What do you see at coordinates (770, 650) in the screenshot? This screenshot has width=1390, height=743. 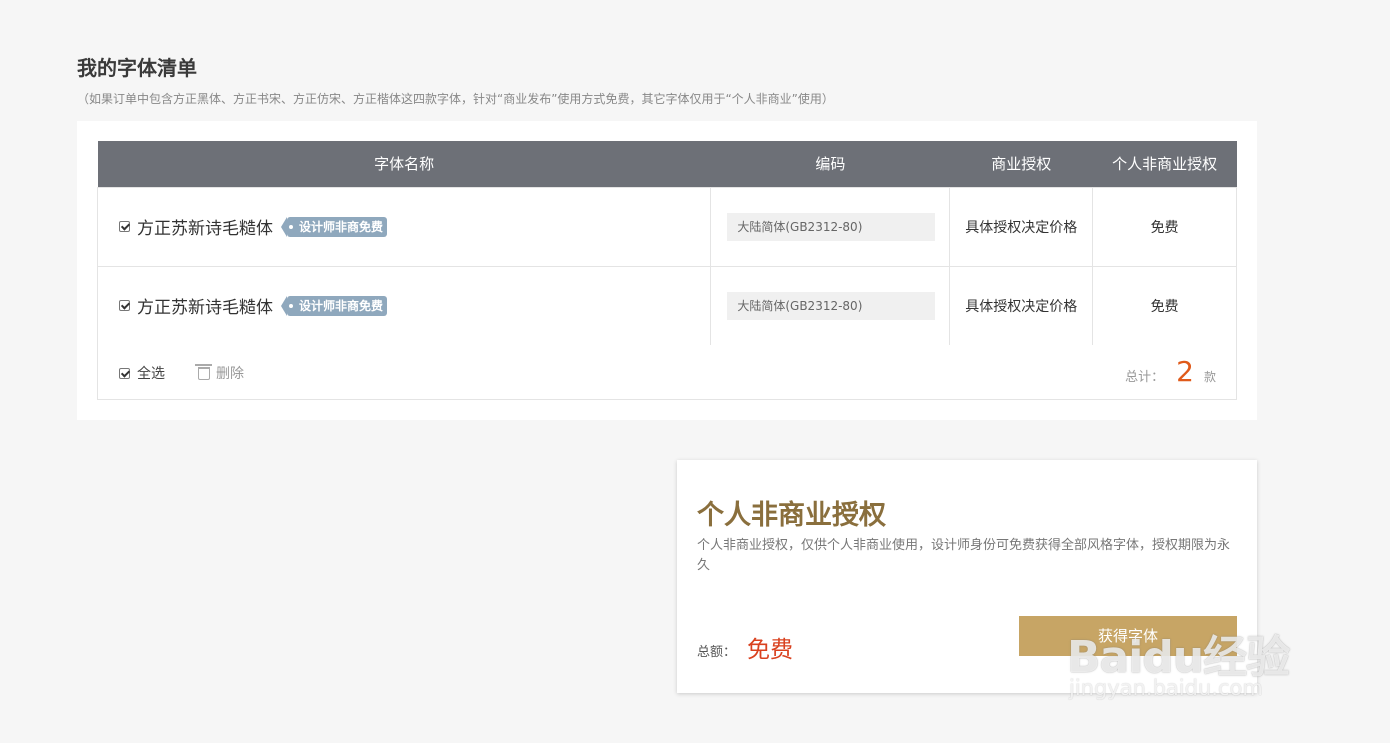 I see `amount-value: 免费` at bounding box center [770, 650].